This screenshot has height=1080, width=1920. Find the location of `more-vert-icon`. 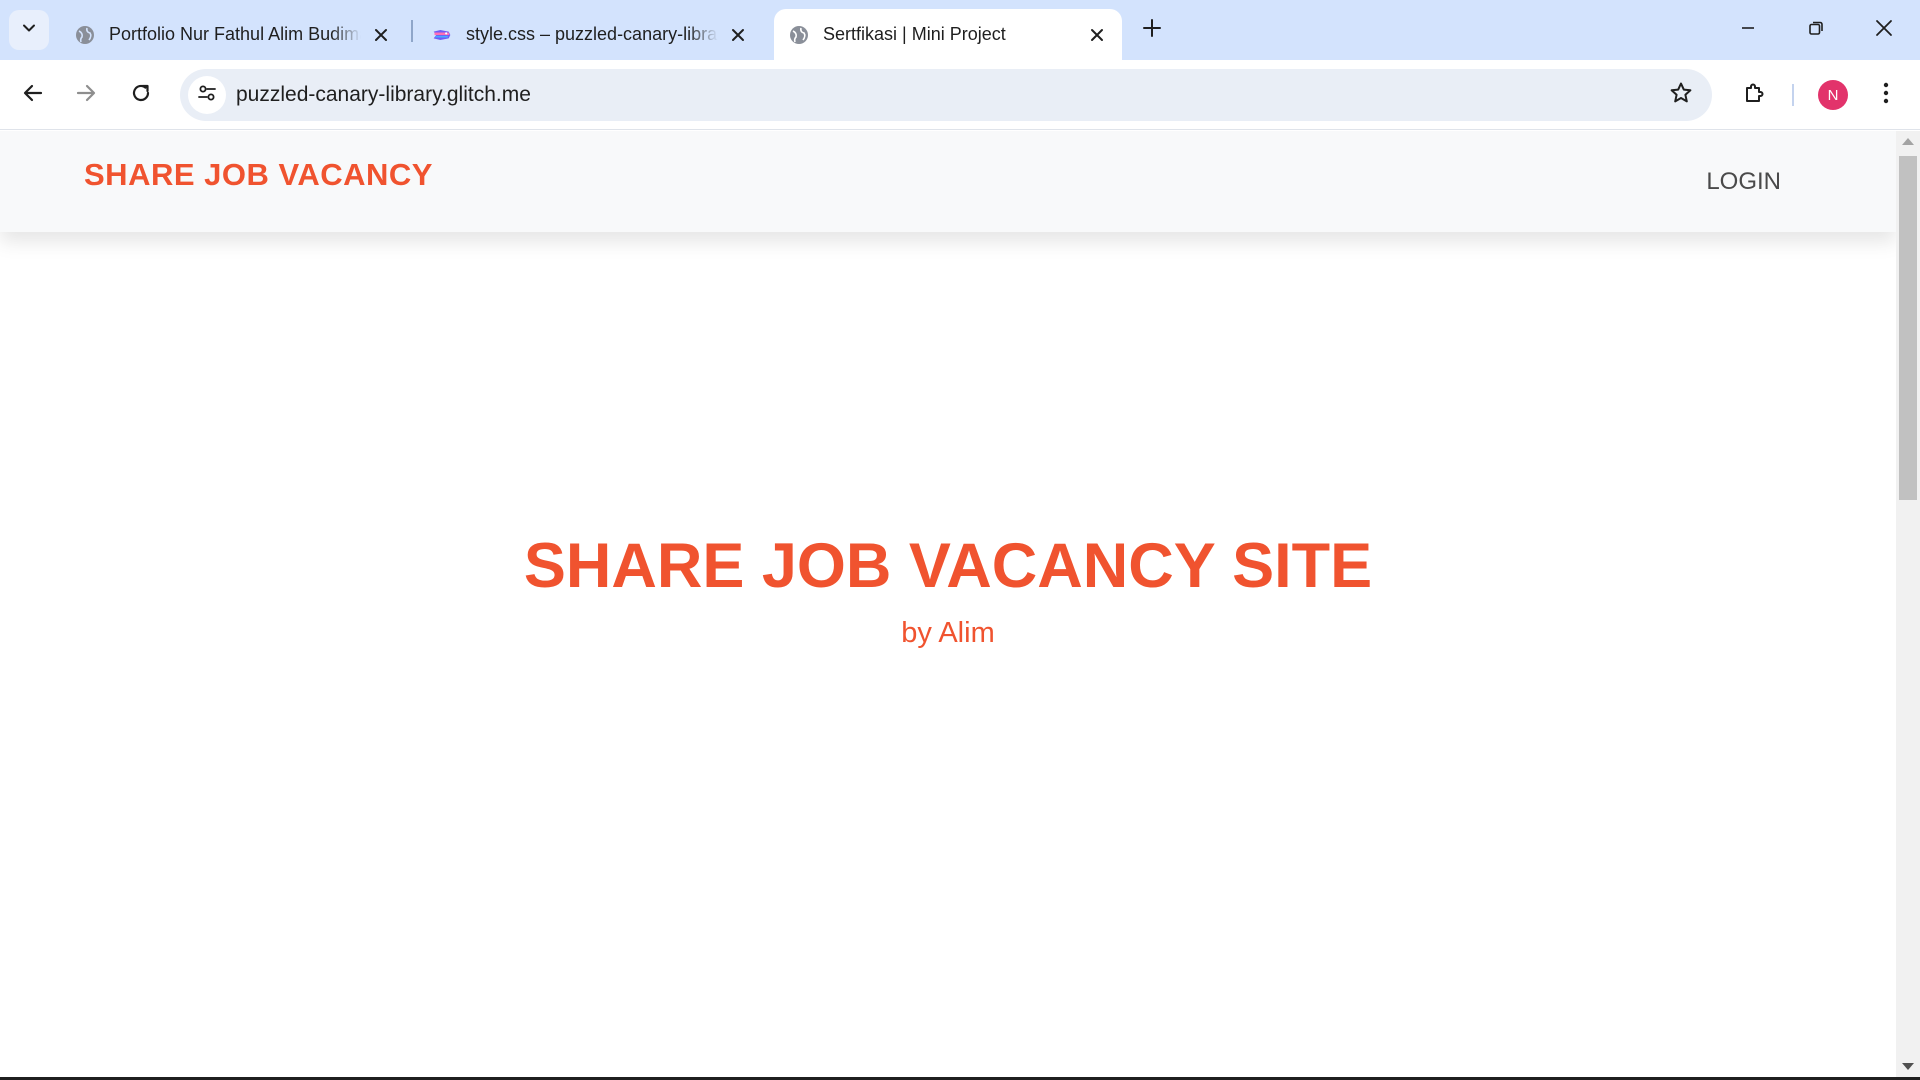

more-vert-icon is located at coordinates (1886, 95).